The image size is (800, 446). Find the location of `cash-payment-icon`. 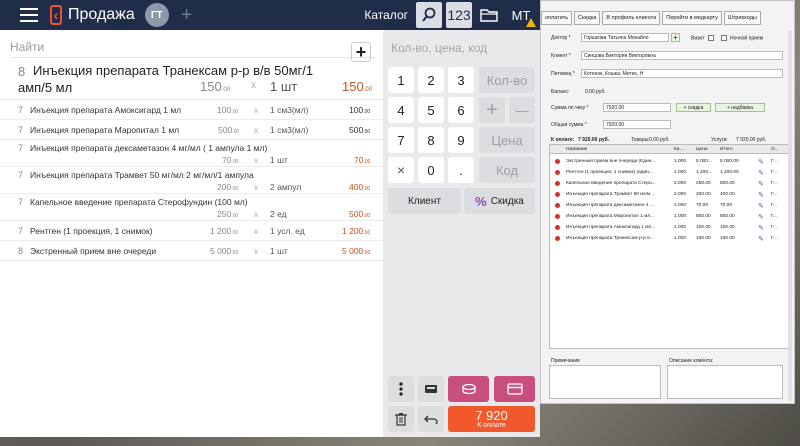

cash-payment-icon is located at coordinates (468, 389).